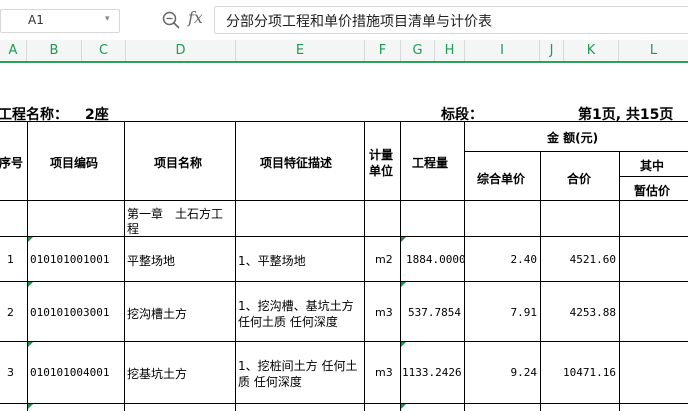  I want to click on header-unit-line1: 计量, so click(381, 155).